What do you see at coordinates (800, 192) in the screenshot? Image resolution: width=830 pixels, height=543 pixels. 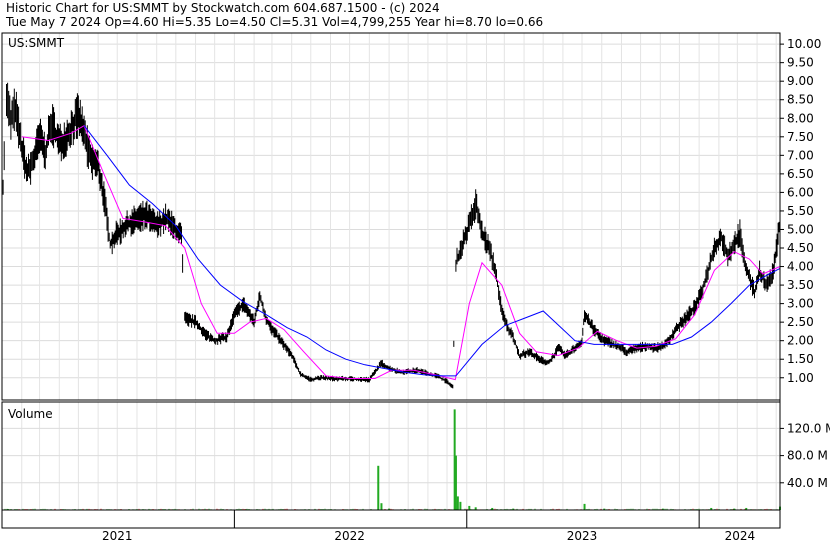 I see `price-tick-label: 6.00` at bounding box center [800, 192].